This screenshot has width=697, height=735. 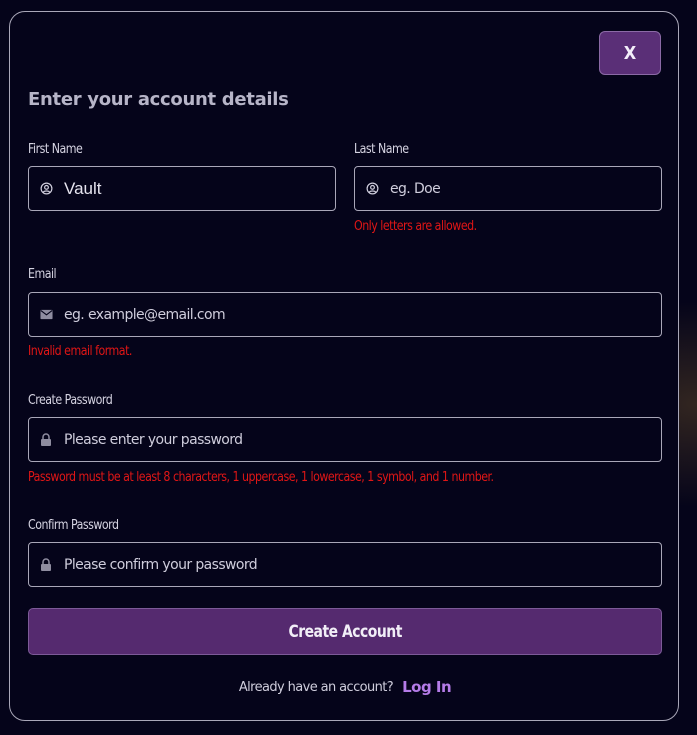 I want to click on confirm-password-field, so click(x=345, y=564).